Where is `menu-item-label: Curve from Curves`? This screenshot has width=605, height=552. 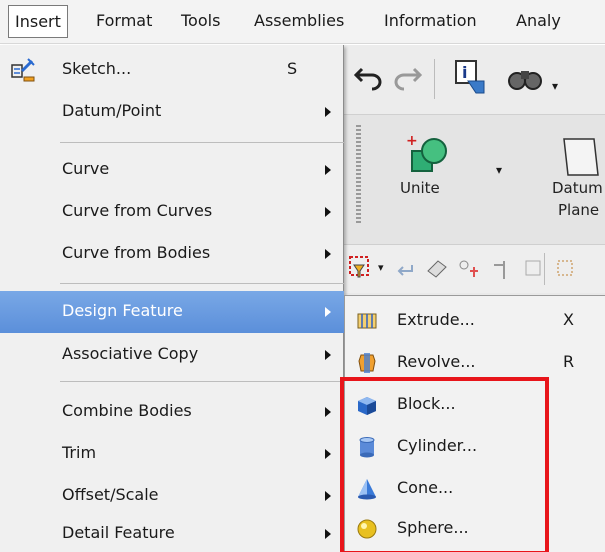
menu-item-label: Curve from Curves is located at coordinates (137, 210).